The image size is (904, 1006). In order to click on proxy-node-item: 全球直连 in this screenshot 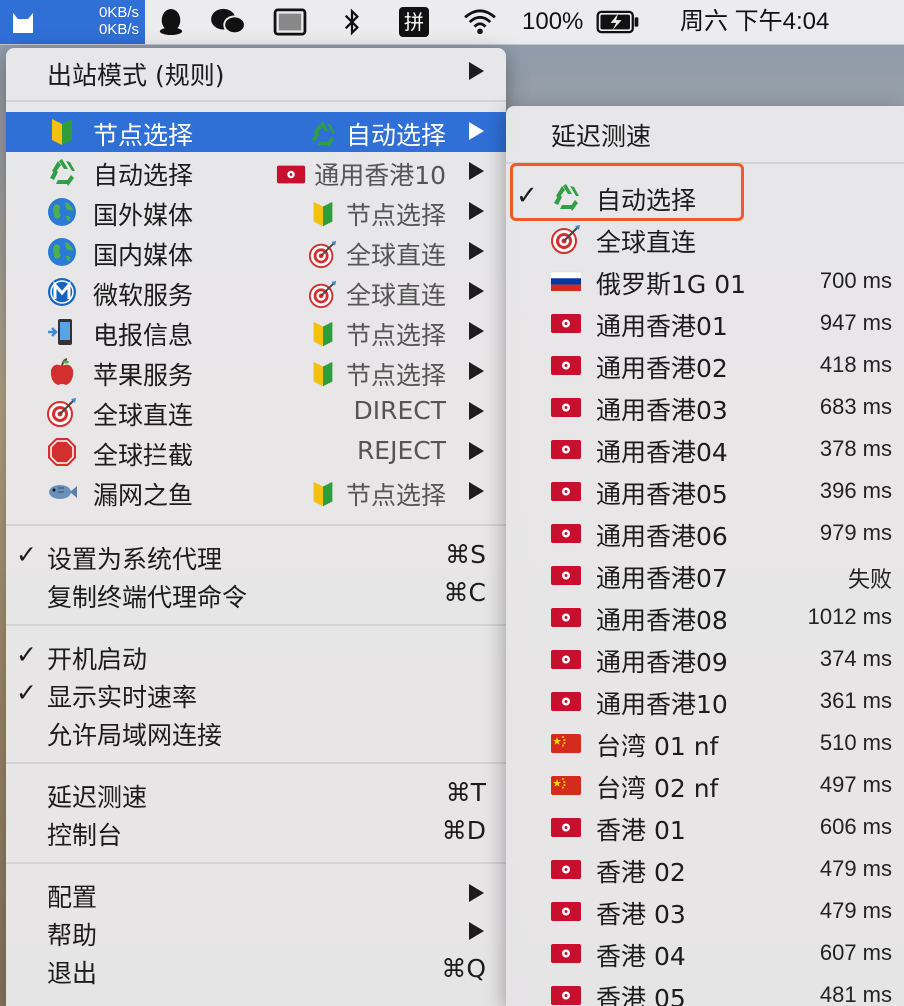, I will do `click(705, 239)`.